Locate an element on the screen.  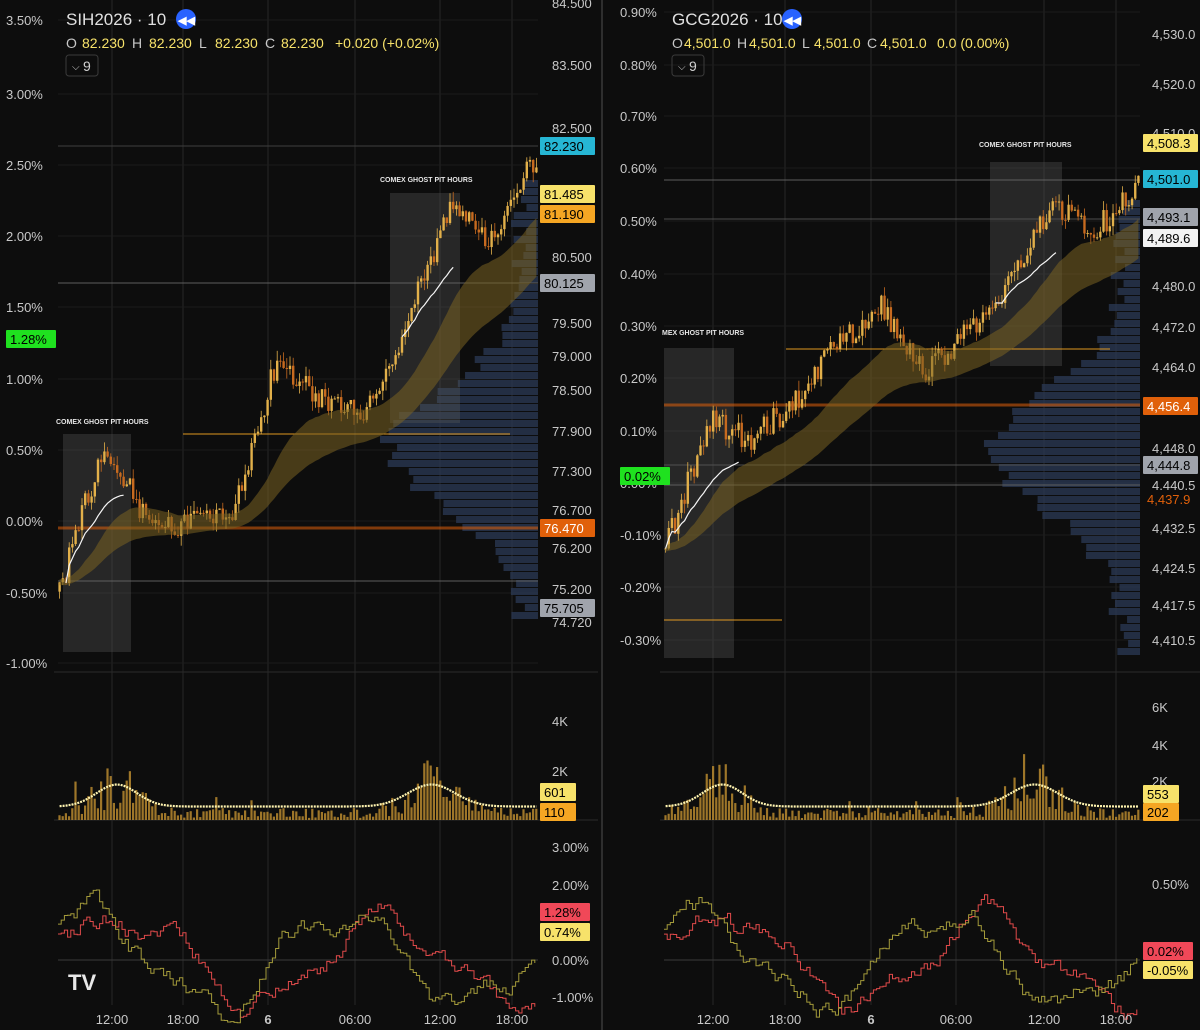
price-tag-text: 82.230 is located at coordinates (564, 146).